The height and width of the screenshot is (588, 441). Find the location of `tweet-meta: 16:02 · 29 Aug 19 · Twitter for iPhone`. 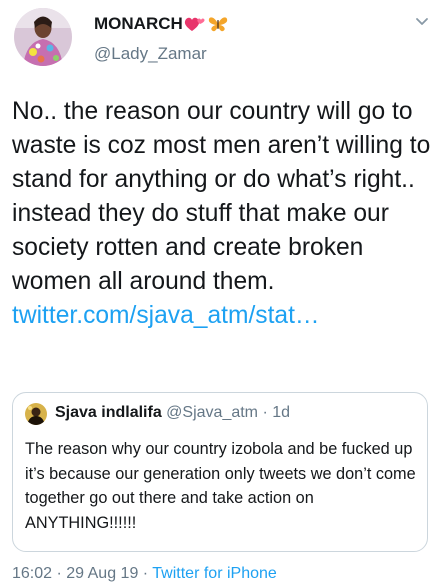

tweet-meta: 16:02 · 29 Aug 19 · Twitter for iPhone is located at coordinates (144, 574).